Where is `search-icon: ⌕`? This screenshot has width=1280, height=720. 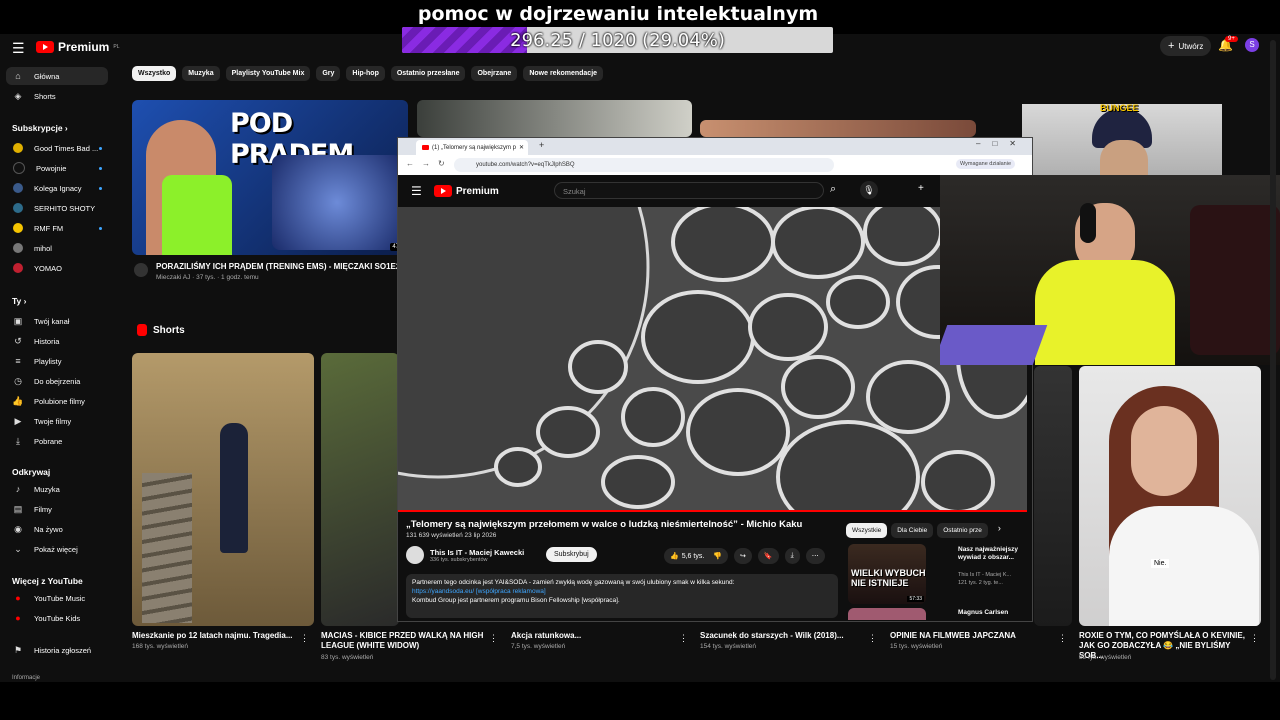
search-icon: ⌕ is located at coordinates (833, 189).